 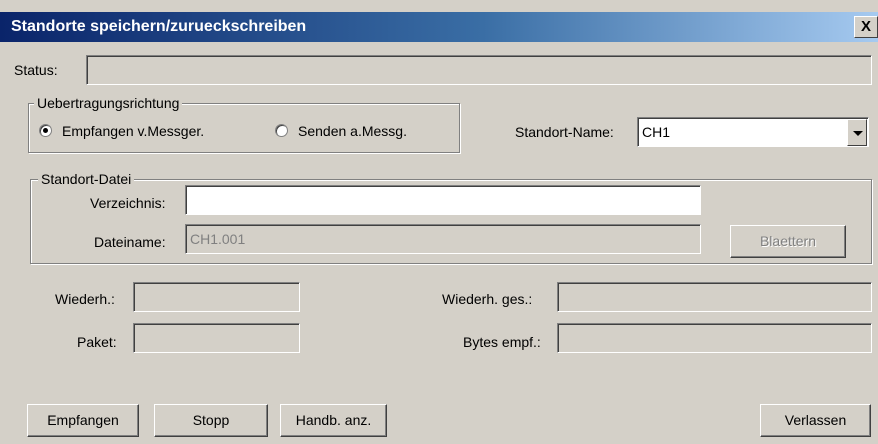 I want to click on close-button: X, so click(x=866, y=27).